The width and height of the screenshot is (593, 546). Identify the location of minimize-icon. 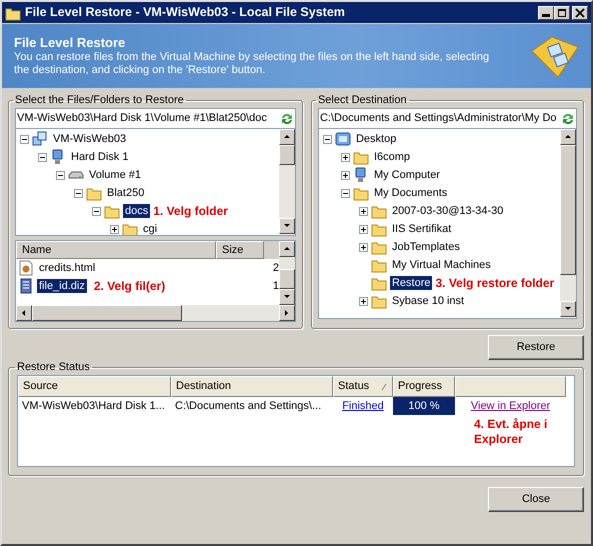
(546, 15).